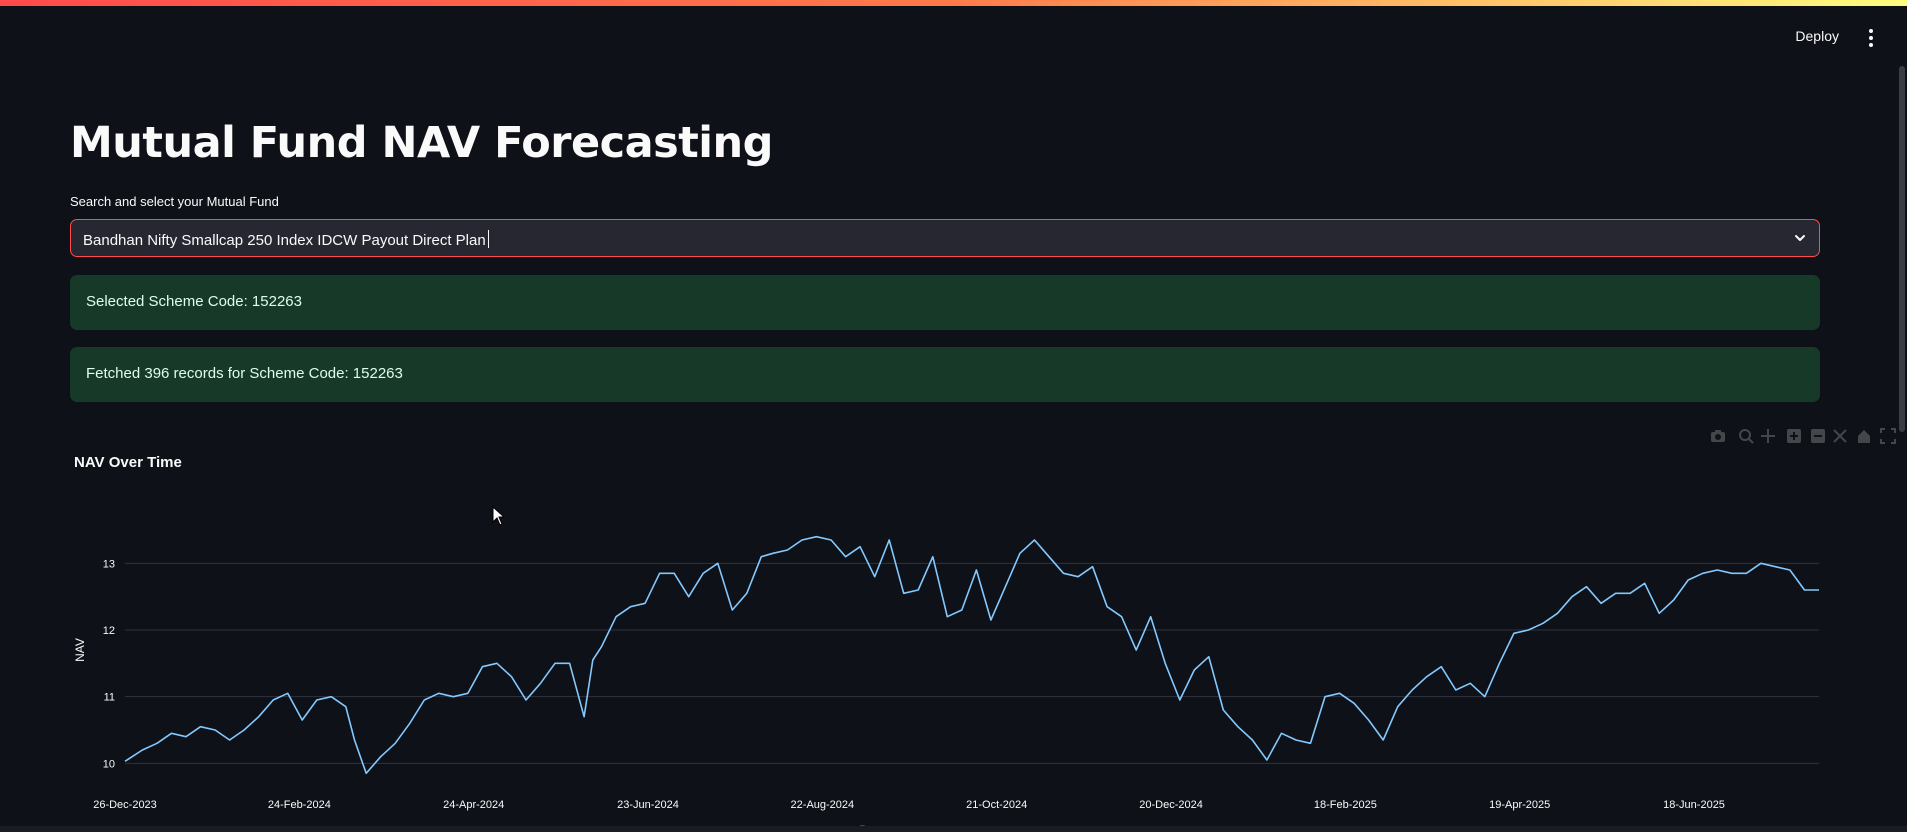  Describe the element at coordinates (128, 462) in the screenshot. I see `chart-title: NAV Over Time` at that location.